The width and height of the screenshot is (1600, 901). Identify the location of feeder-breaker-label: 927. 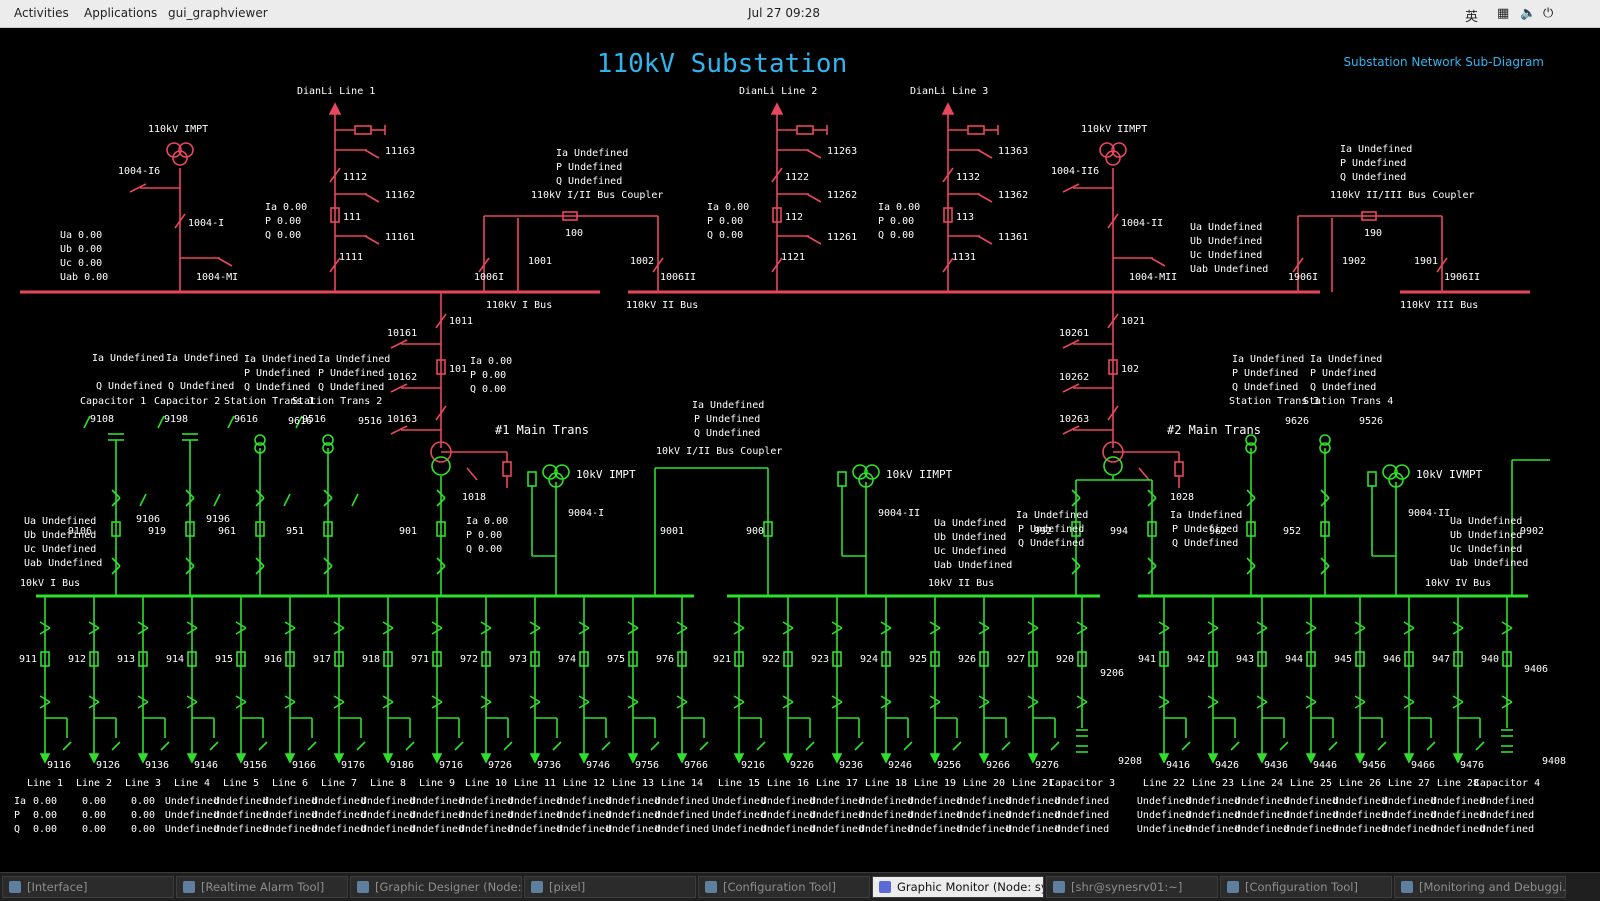
(1016, 659).